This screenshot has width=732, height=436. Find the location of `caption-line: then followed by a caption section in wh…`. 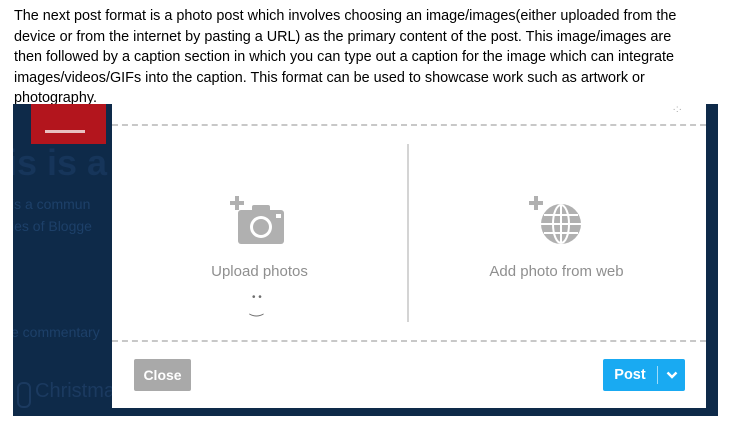

caption-line: then followed by a caption section in wh… is located at coordinates (344, 57).